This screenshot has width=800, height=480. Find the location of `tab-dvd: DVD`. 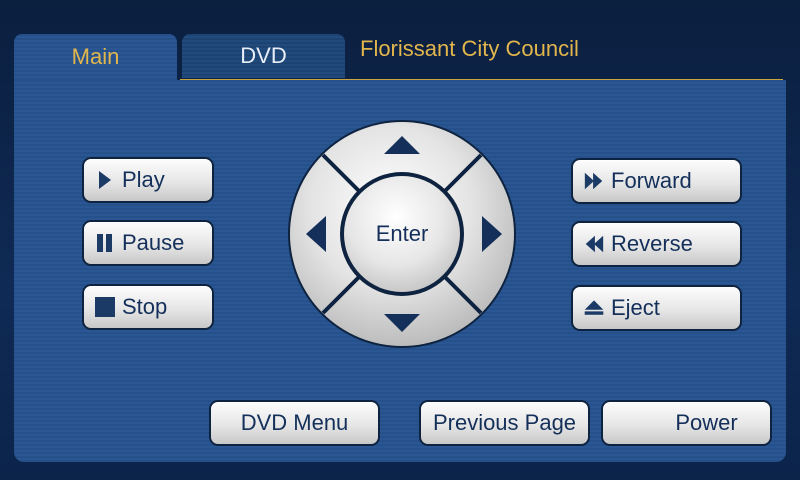

tab-dvd: DVD is located at coordinates (263, 56).